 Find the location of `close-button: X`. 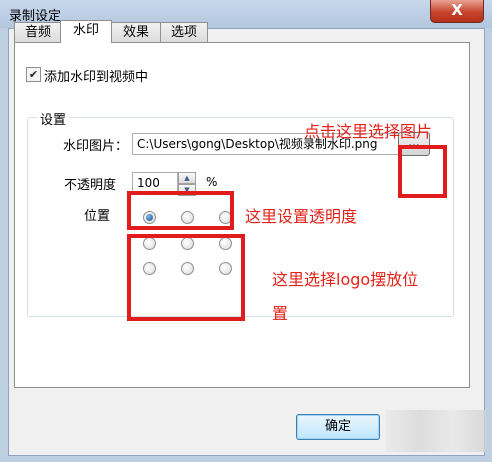

close-button: X is located at coordinates (457, 11).